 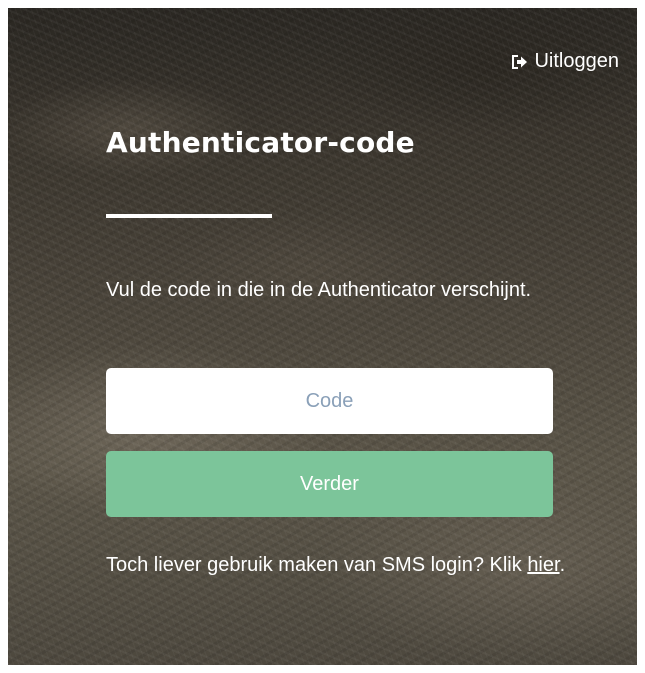 I want to click on title-underline, so click(x=189, y=216).